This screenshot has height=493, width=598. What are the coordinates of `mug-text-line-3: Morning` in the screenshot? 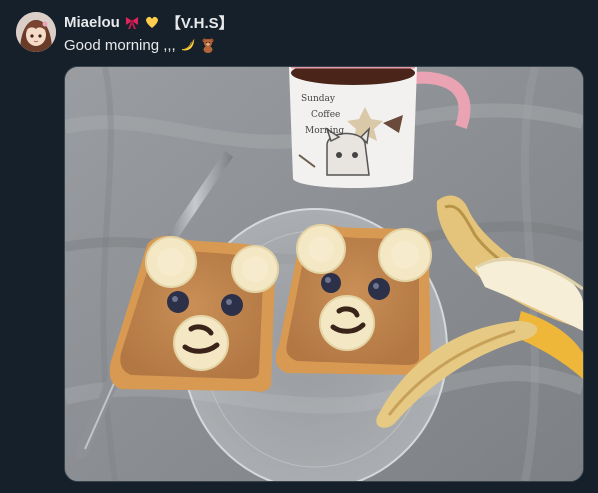 It's located at (324, 131).